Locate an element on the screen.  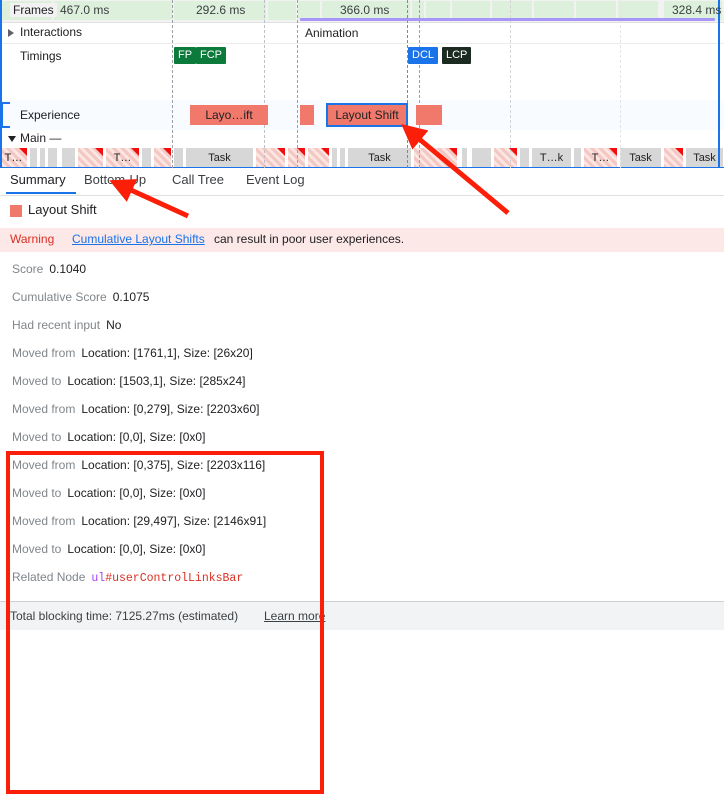
annotation-arrows is located at coordinates (309, 171).